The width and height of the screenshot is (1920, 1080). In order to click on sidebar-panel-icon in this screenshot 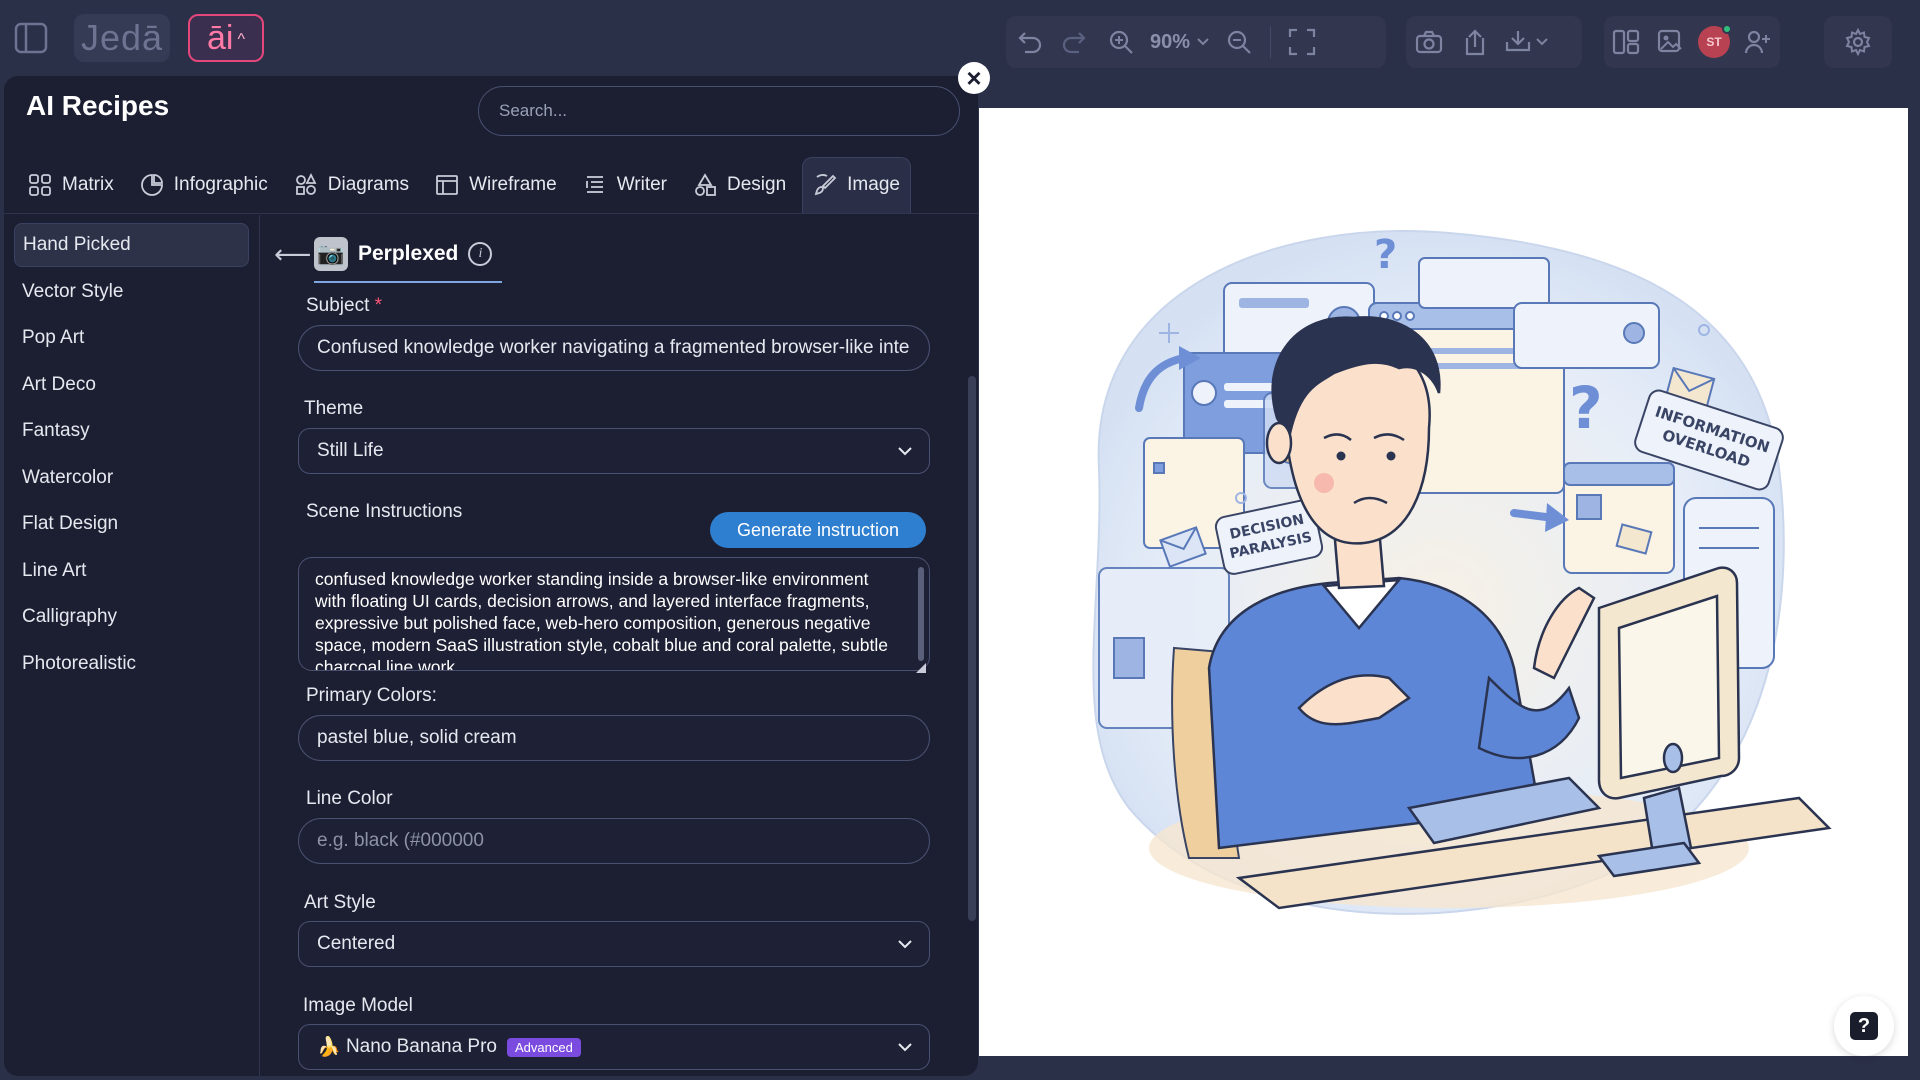, I will do `click(31, 38)`.